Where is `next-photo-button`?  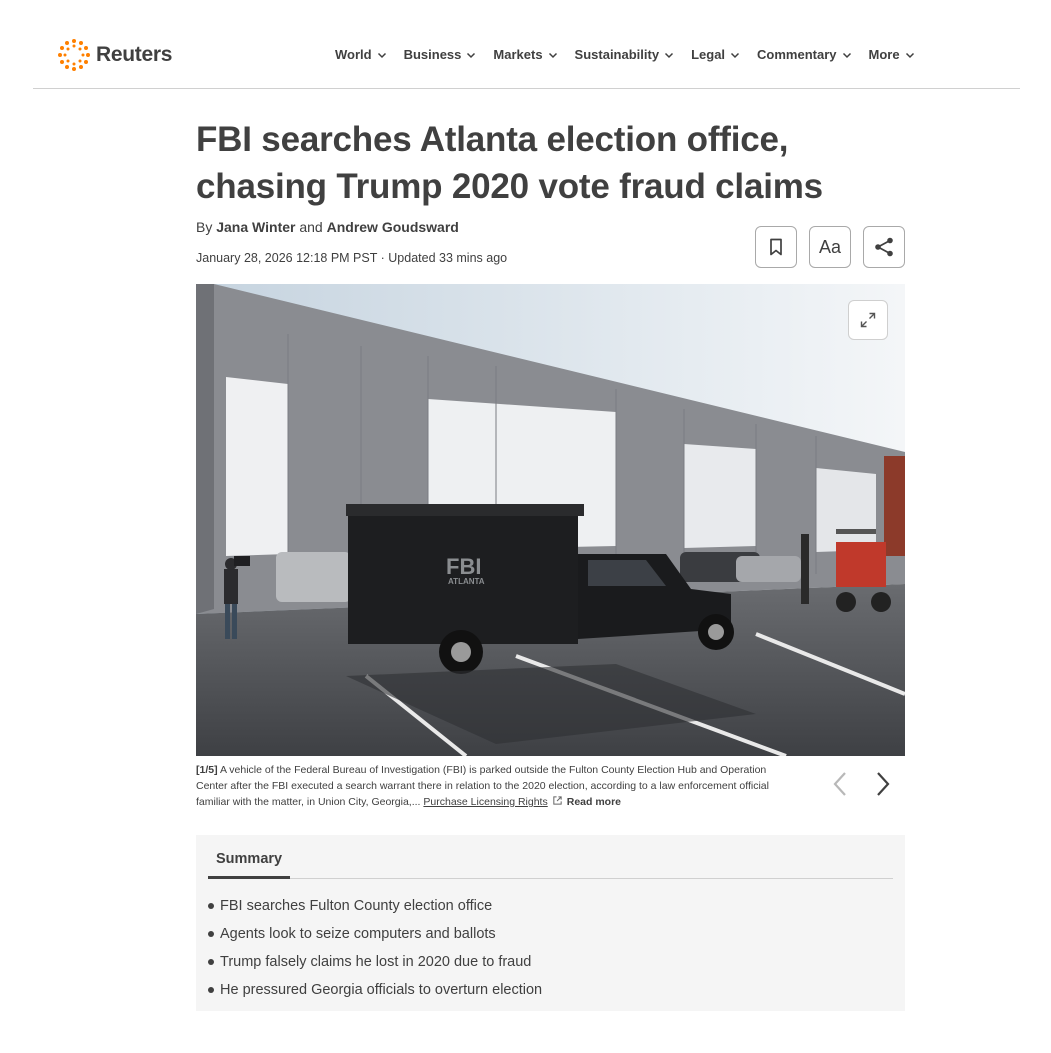
next-photo-button is located at coordinates (883, 784).